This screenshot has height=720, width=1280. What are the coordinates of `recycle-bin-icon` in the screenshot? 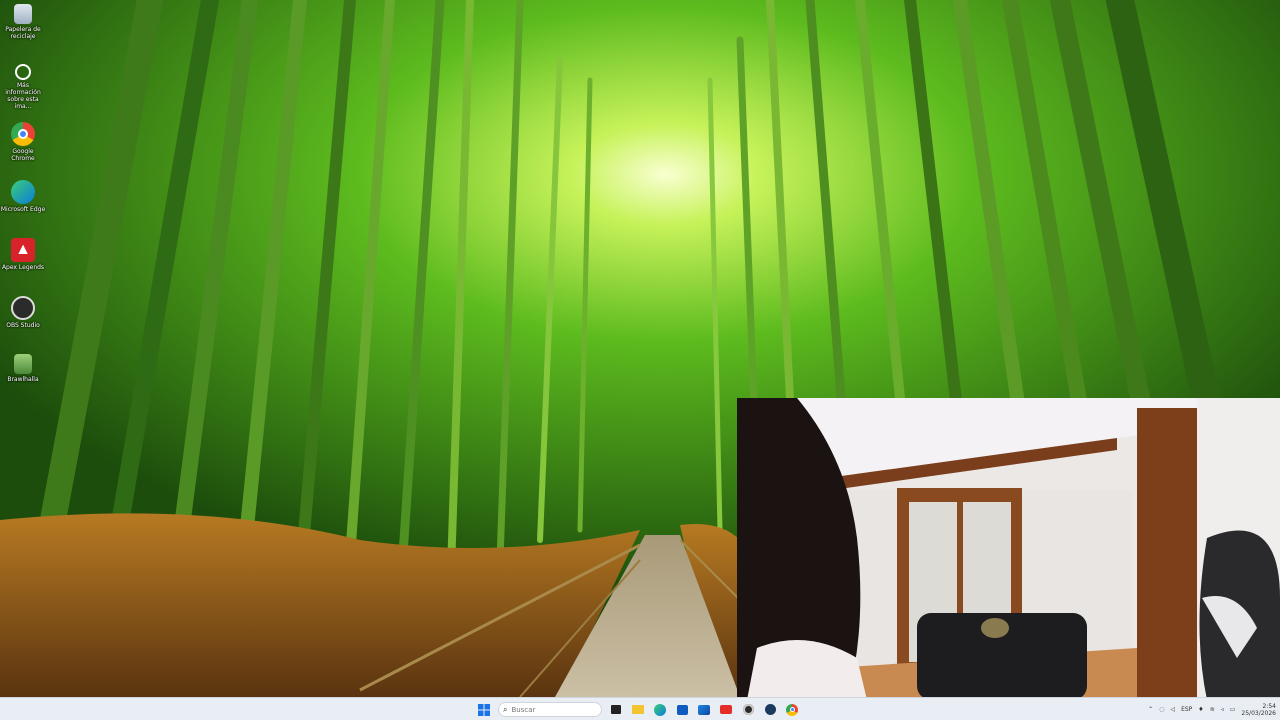 It's located at (23, 14).